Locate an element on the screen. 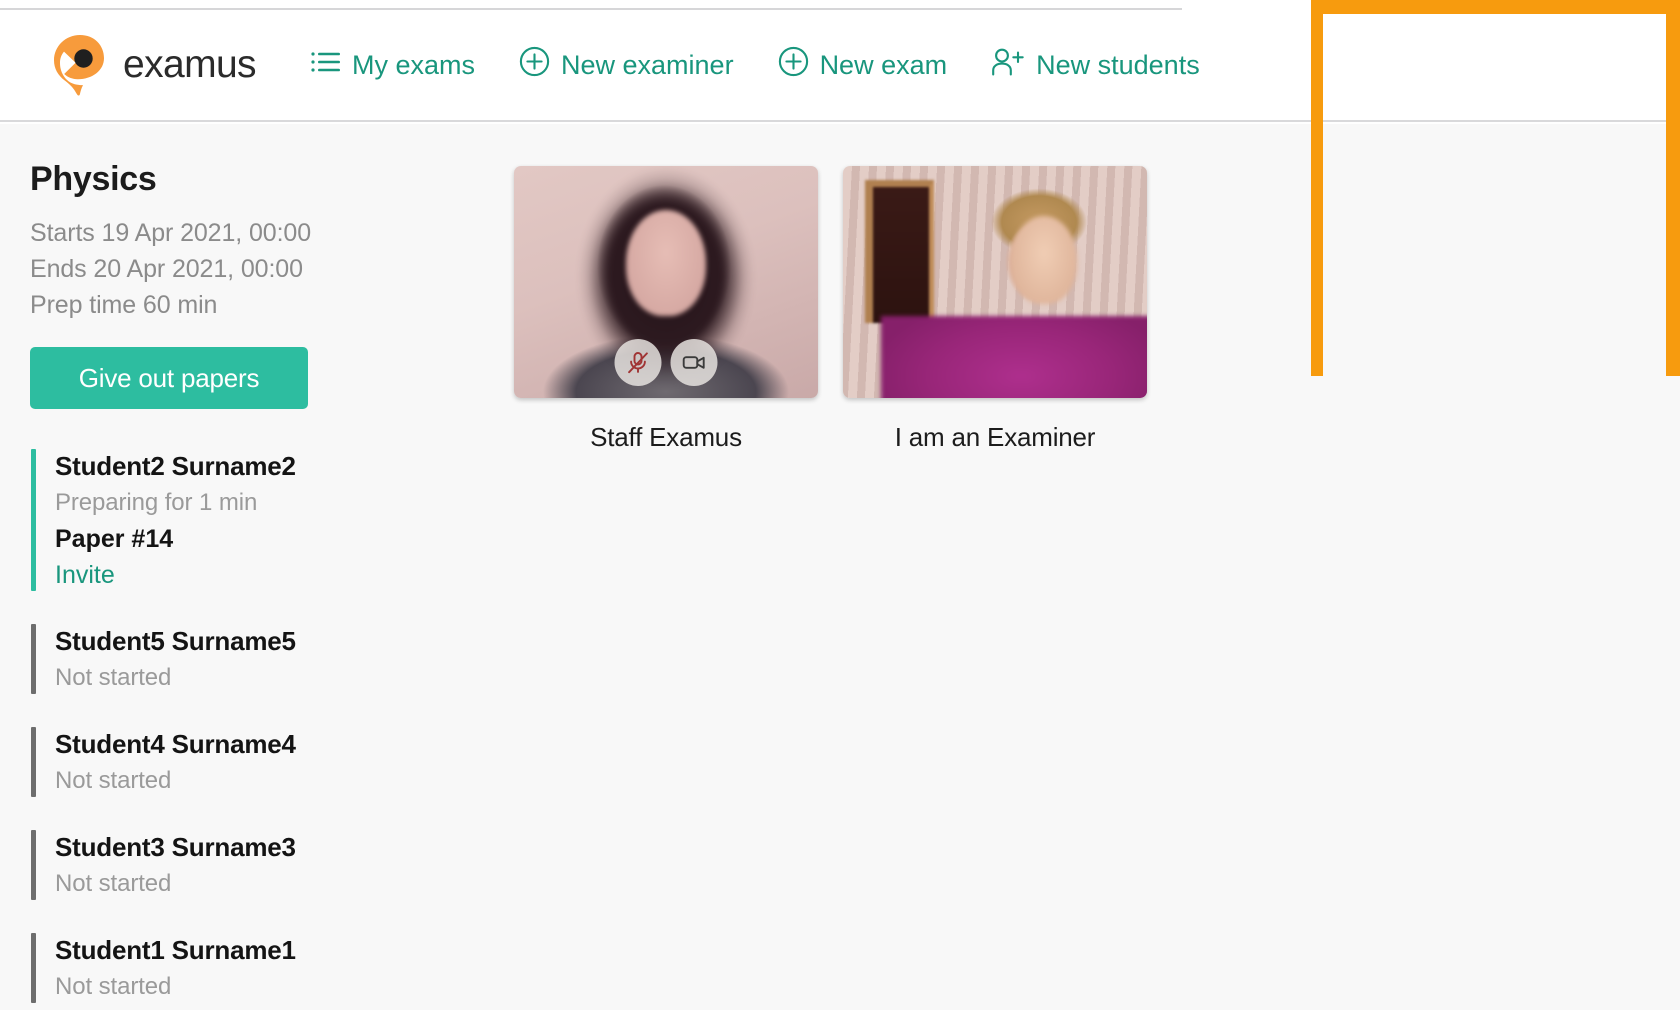  decor-face is located at coordinates (1044, 260).